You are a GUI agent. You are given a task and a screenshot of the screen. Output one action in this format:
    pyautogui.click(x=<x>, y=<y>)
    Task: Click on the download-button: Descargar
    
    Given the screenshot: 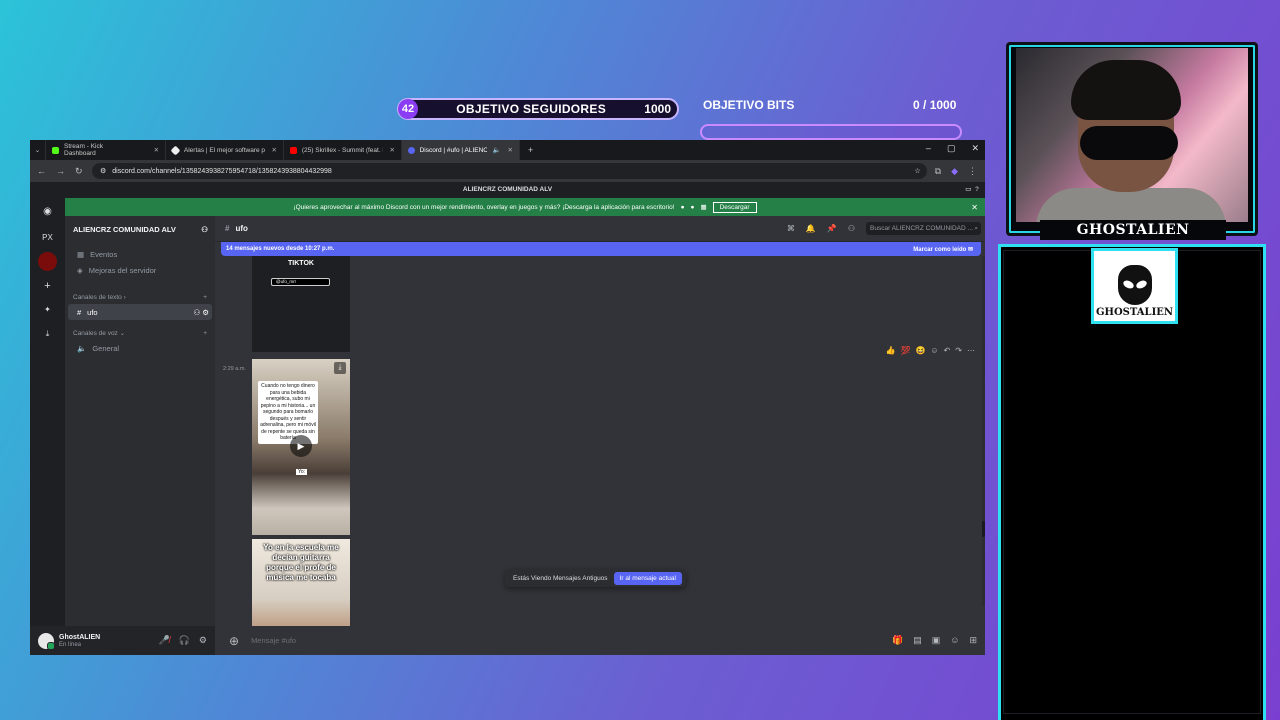 What is the action you would take?
    pyautogui.click(x=734, y=207)
    